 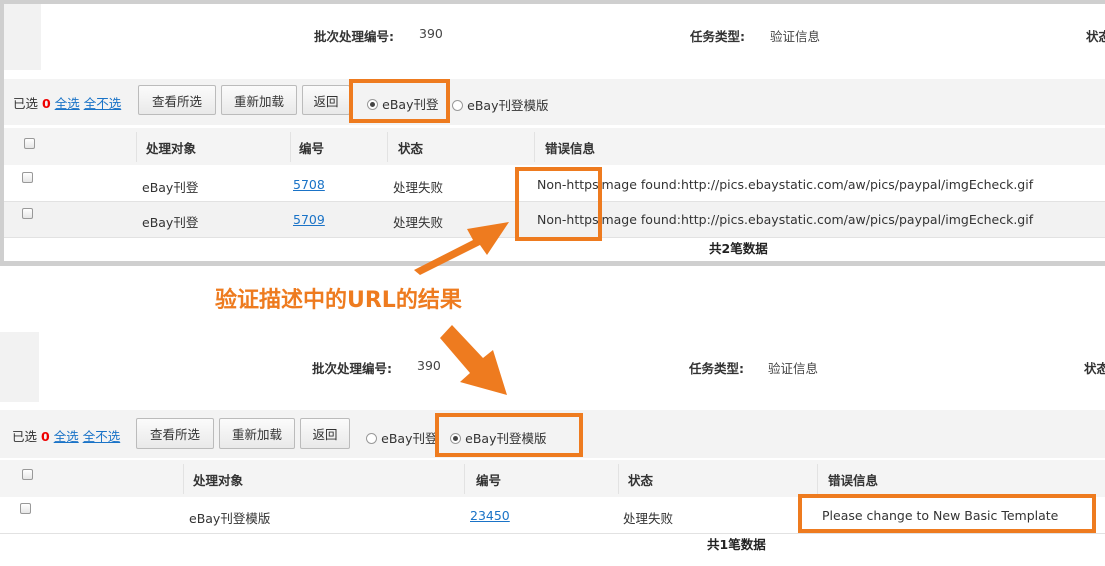 What do you see at coordinates (853, 480) in the screenshot?
I see `col-header-error: 错误信息` at bounding box center [853, 480].